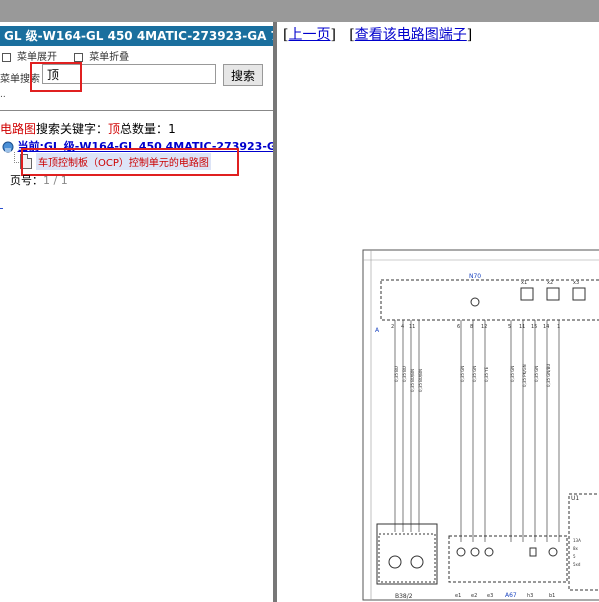 The height and width of the screenshot is (602, 599). I want to click on count-value: 1, so click(172, 129).